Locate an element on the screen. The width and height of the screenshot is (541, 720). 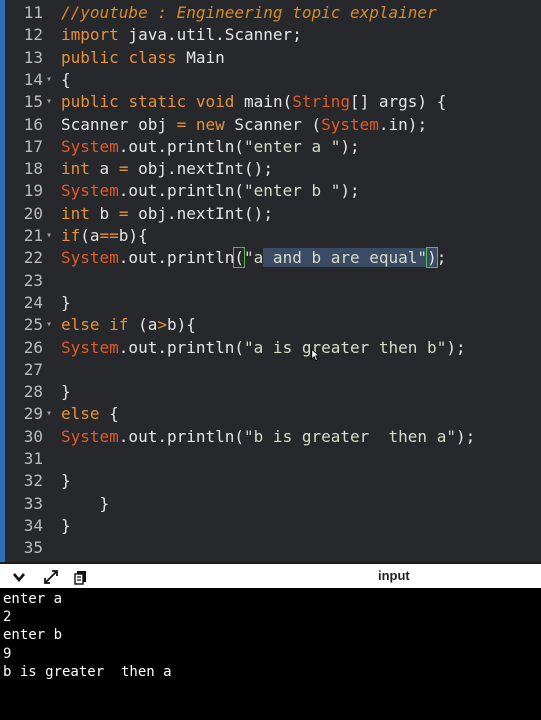
code-line: System.out.println("a and b are equal"); is located at coordinates (253, 258).